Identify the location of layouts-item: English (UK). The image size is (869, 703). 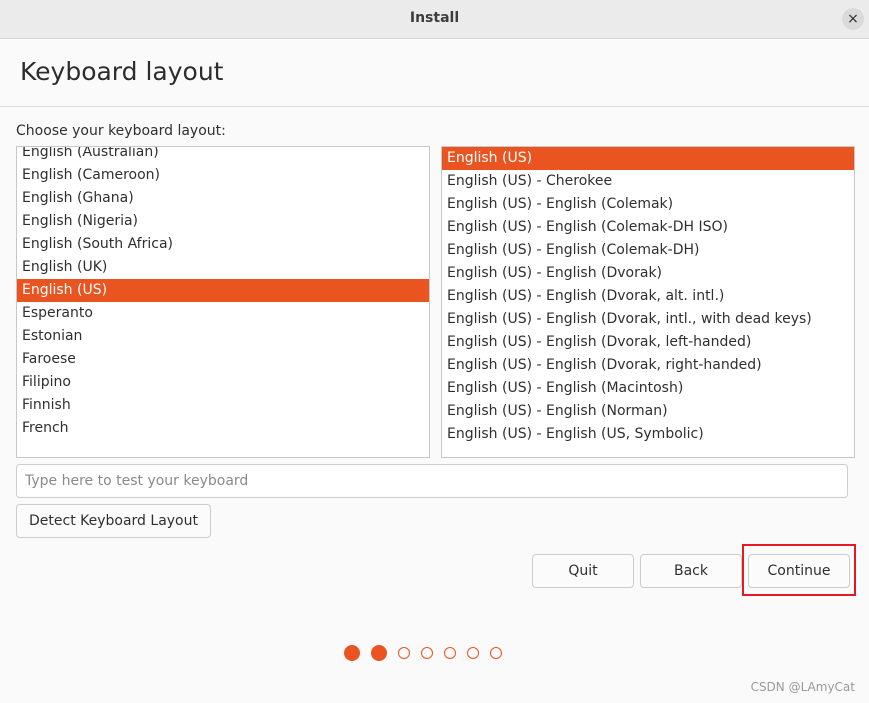
(223, 267).